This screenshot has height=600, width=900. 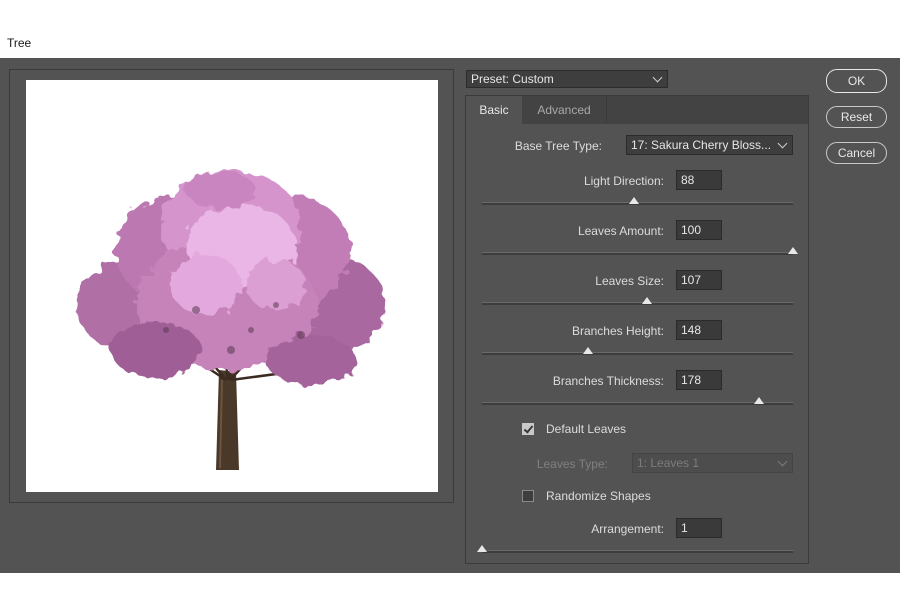 What do you see at coordinates (627, 529) in the screenshot?
I see `arrangement-label: Arrangement:` at bounding box center [627, 529].